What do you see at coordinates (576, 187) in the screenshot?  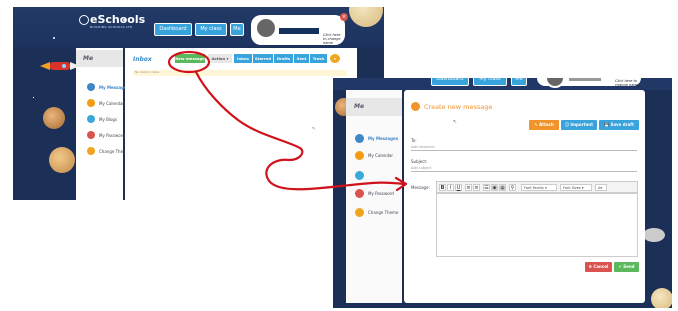 I see `font-size-select: Font Sizes ▾` at bounding box center [576, 187].